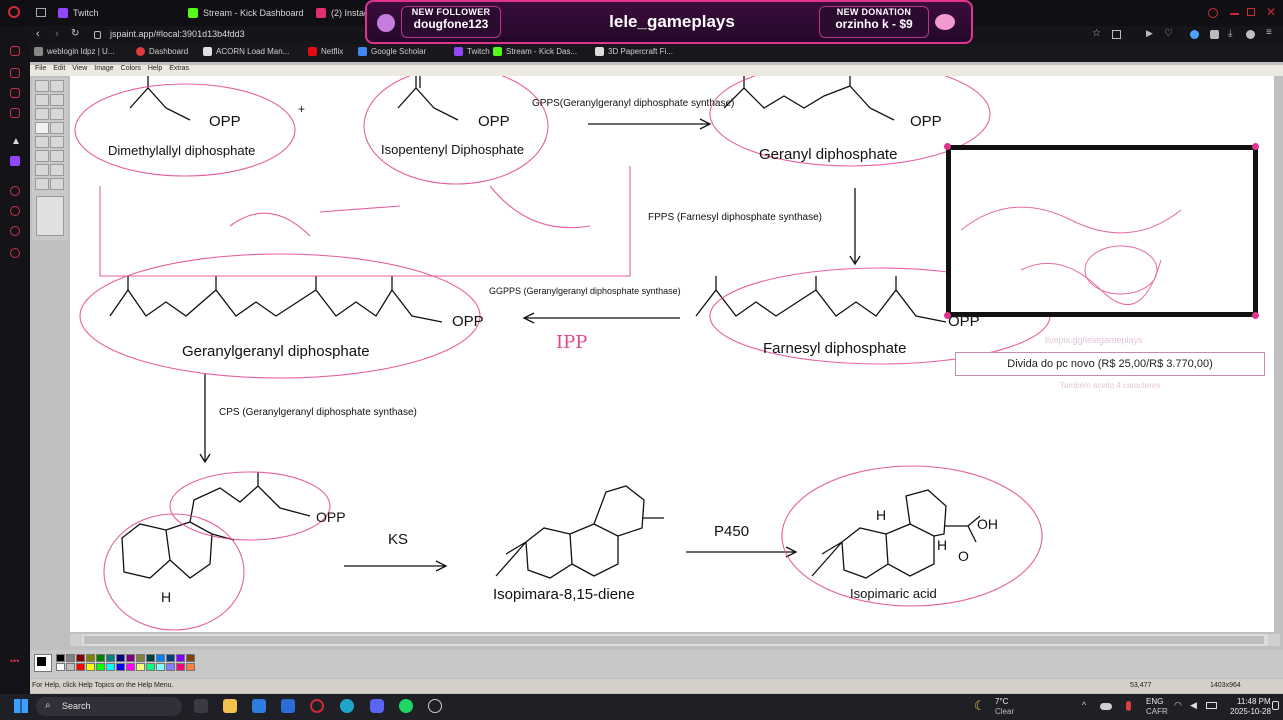  I want to click on close-icon: ✕, so click(1271, 12).